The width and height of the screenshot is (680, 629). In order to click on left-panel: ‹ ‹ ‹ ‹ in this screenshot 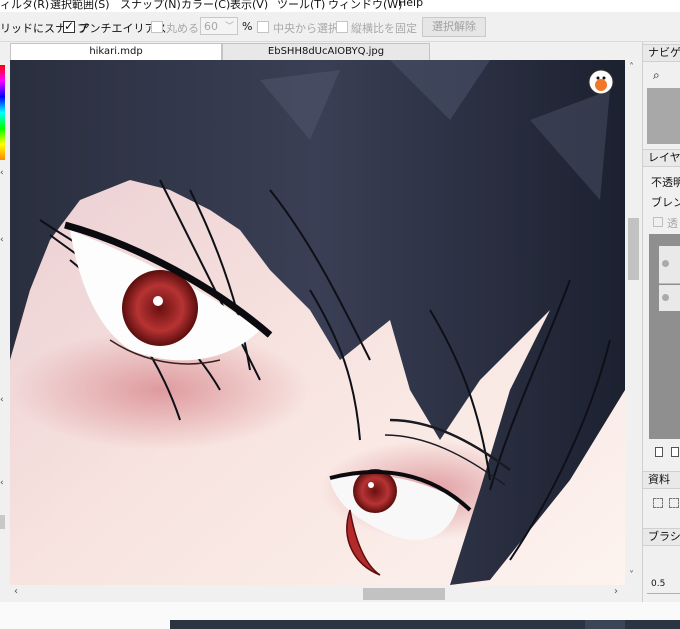, I will do `click(5, 322)`.